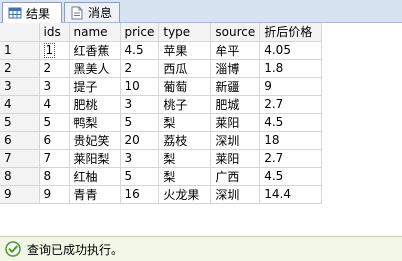 This screenshot has height=261, width=402. What do you see at coordinates (140, 194) in the screenshot?
I see `table-cell: 16` at bounding box center [140, 194].